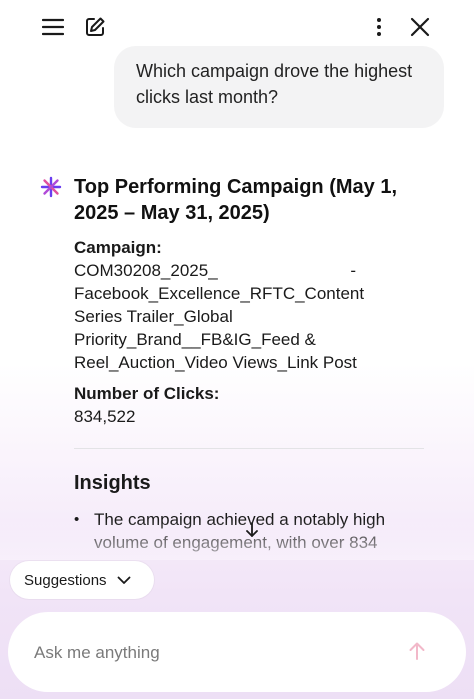 The image size is (474, 699). Describe the element at coordinates (147, 393) in the screenshot. I see `clicks-label: Number of Clicks:` at that location.